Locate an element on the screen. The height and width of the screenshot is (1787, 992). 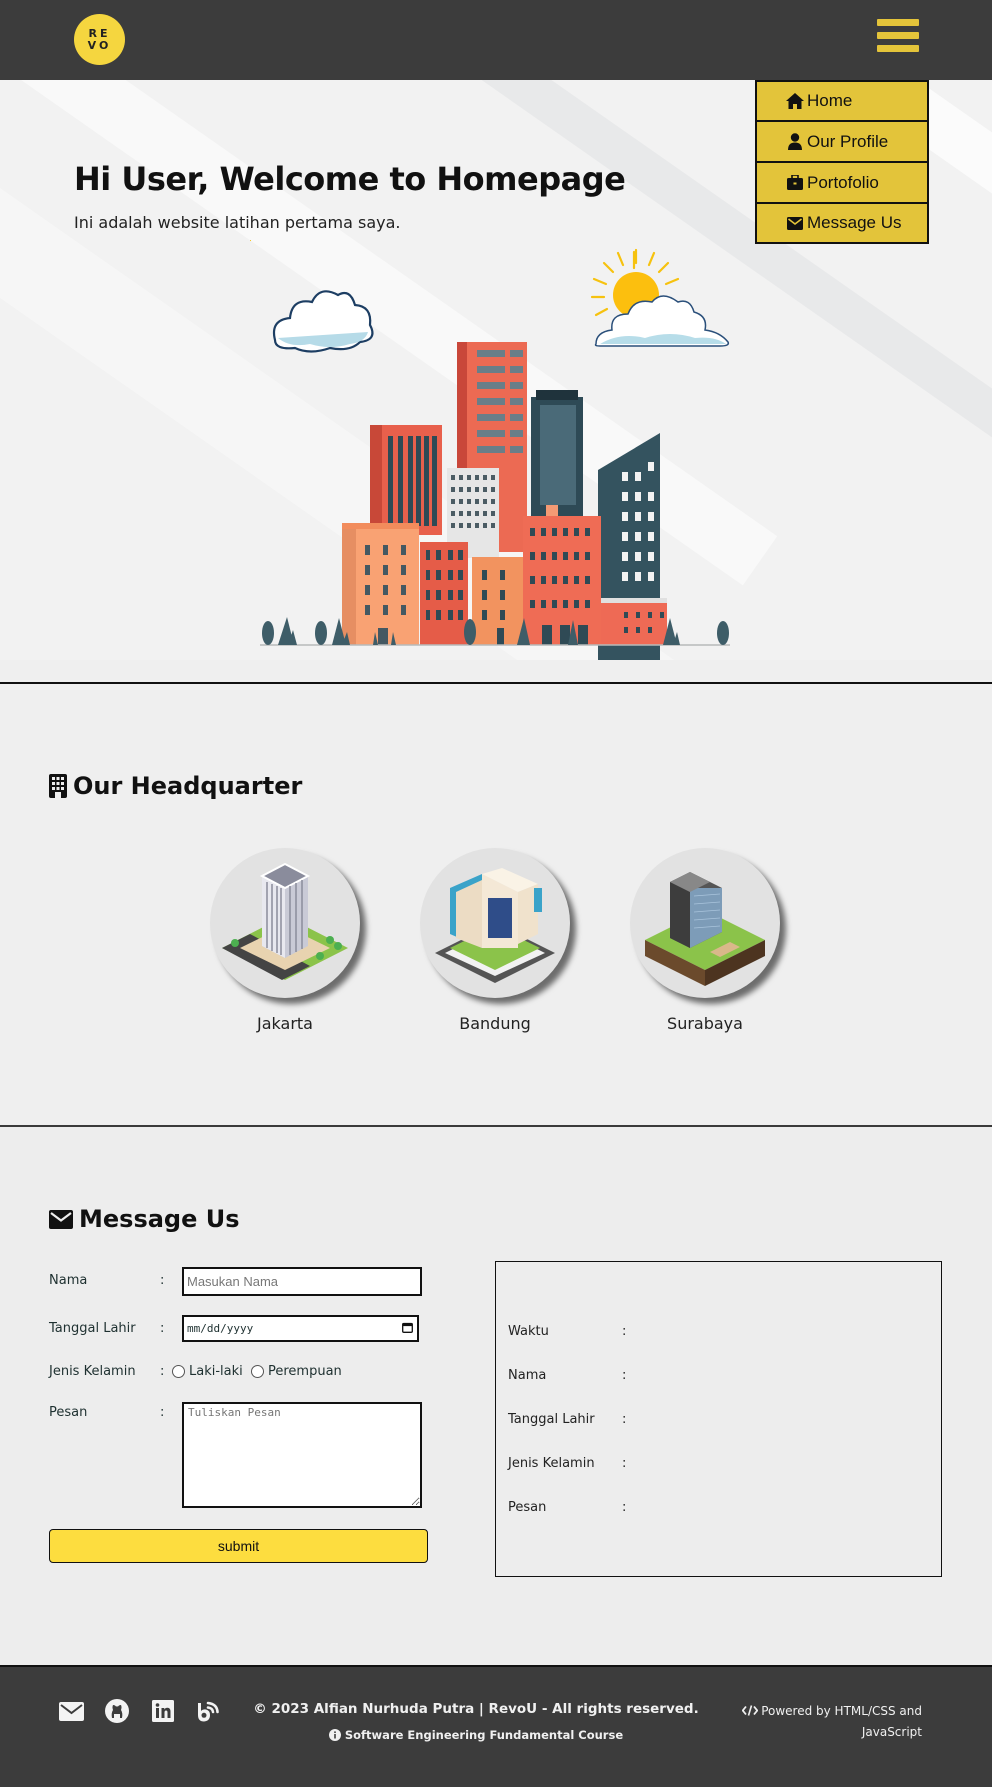
radio-laki-laki: Laki-laki is located at coordinates (207, 1371).